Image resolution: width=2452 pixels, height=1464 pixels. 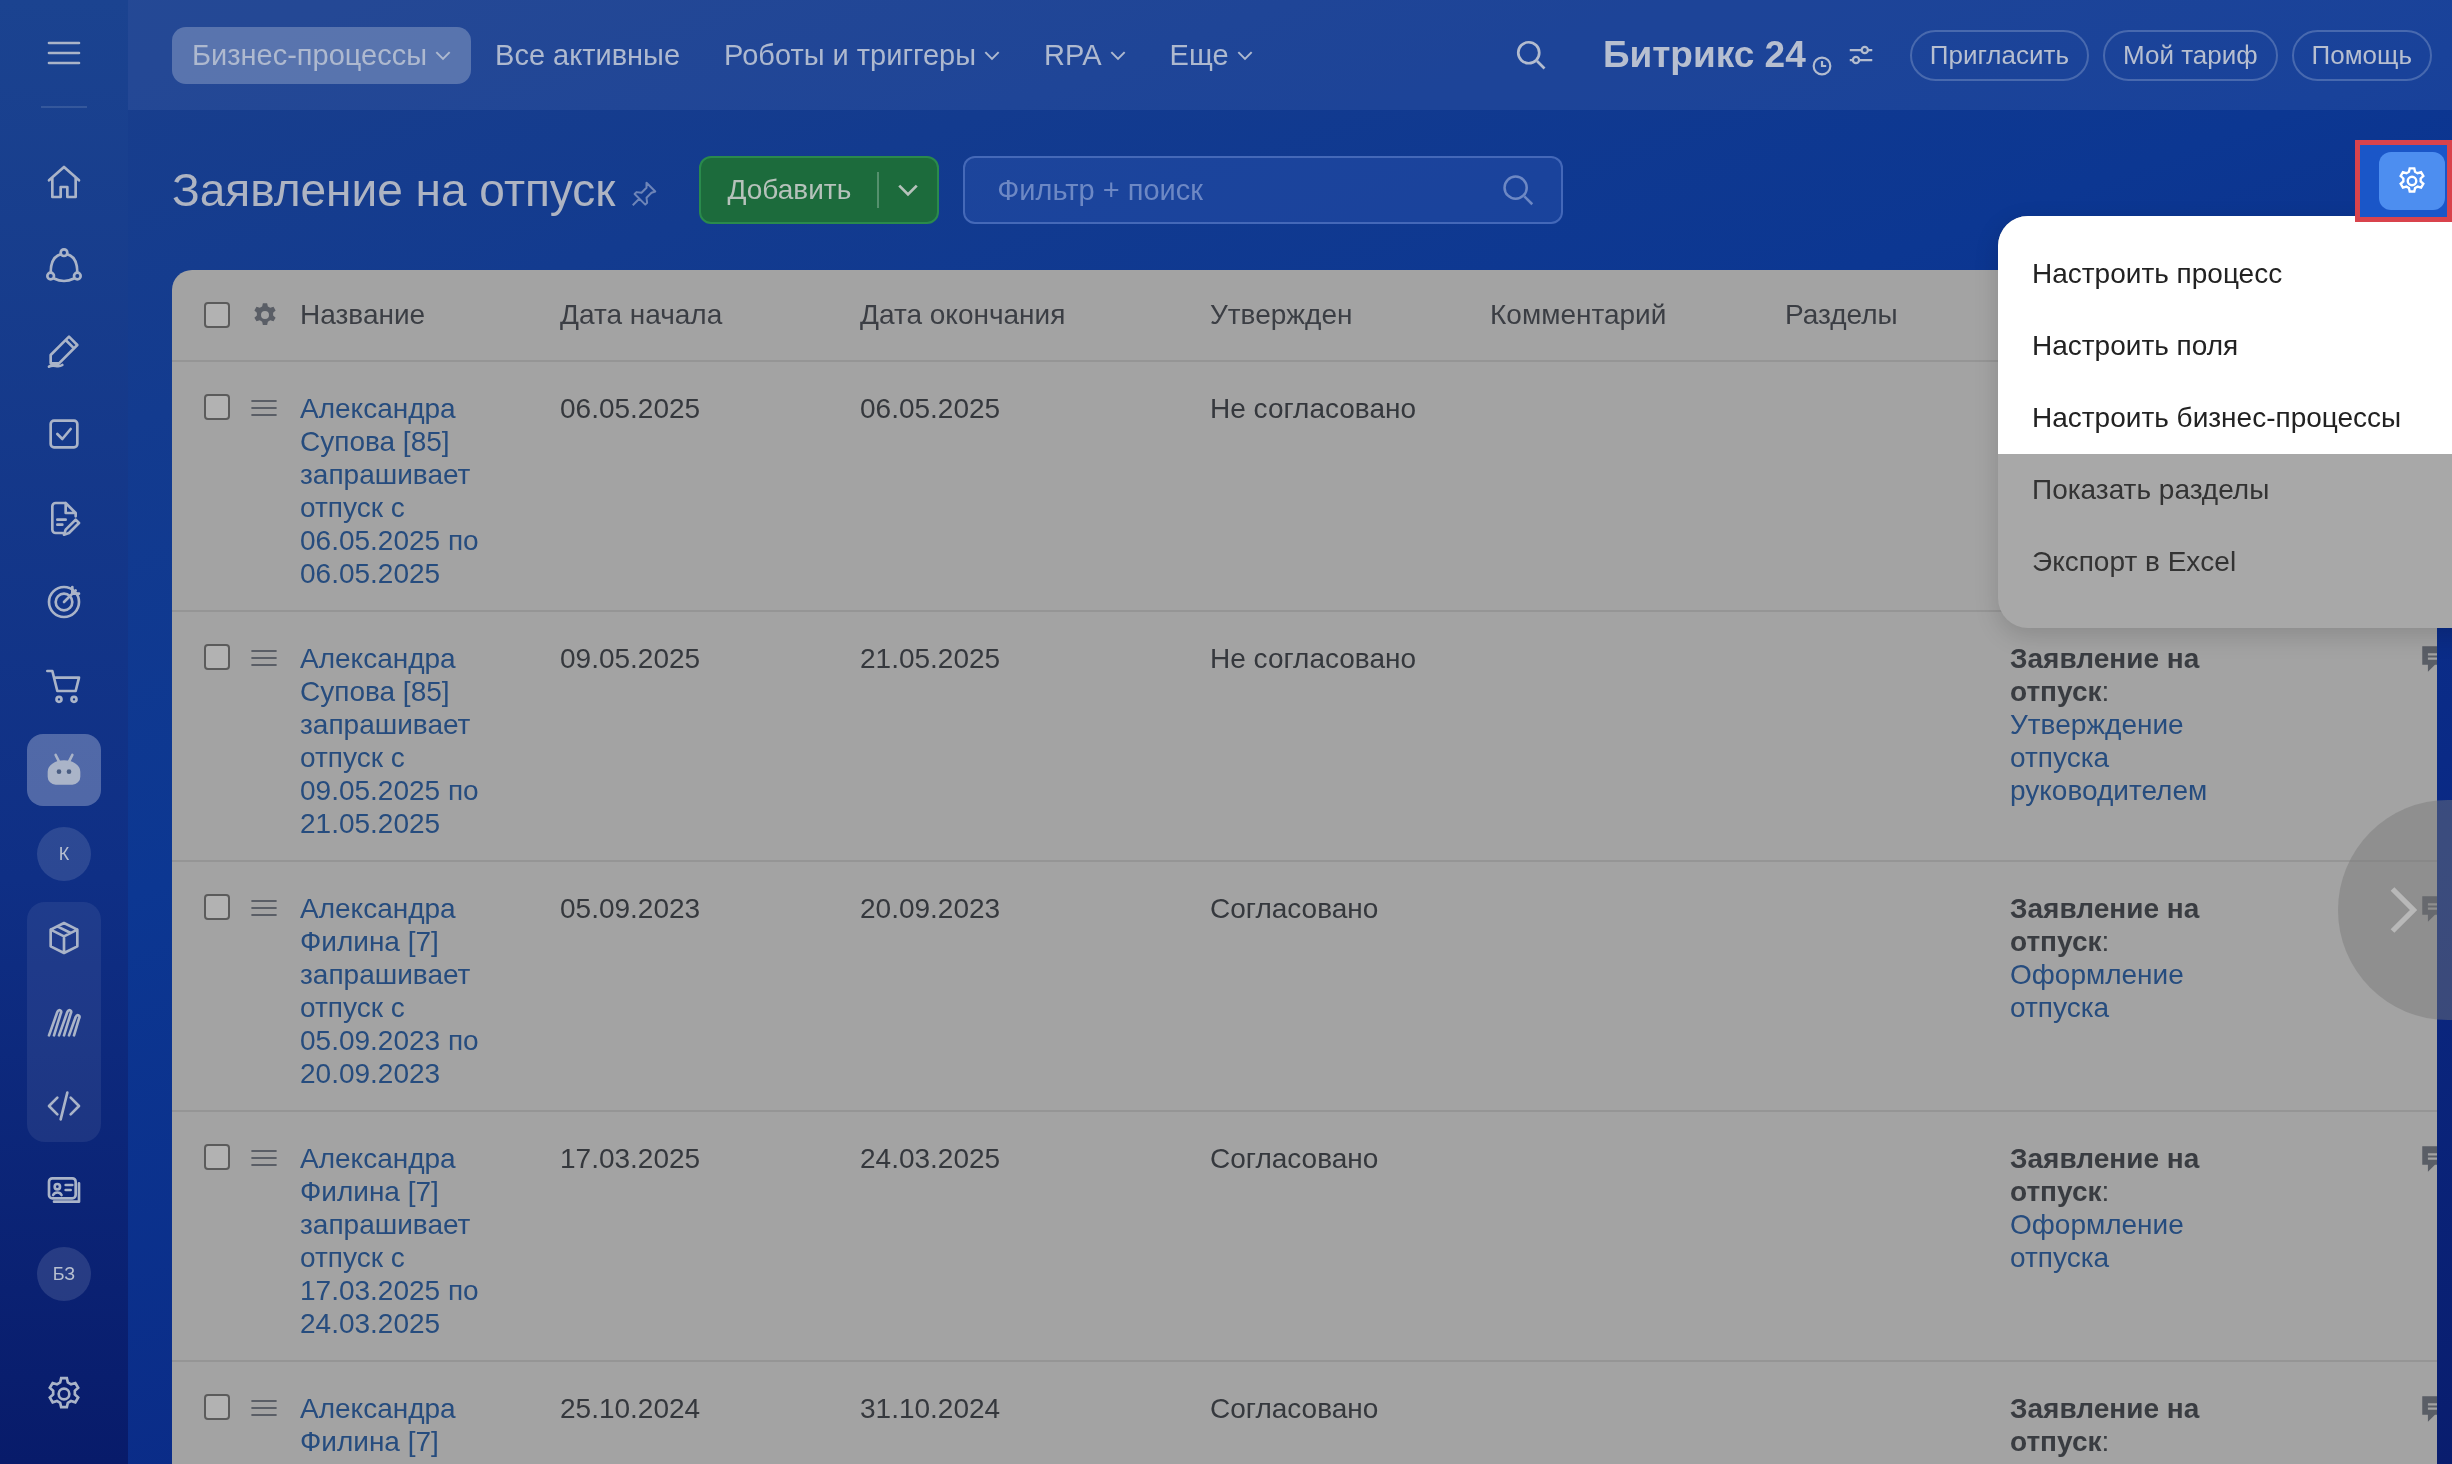 What do you see at coordinates (410, 1425) in the screenshot?
I see `name-link: Александра Филина [7]` at bounding box center [410, 1425].